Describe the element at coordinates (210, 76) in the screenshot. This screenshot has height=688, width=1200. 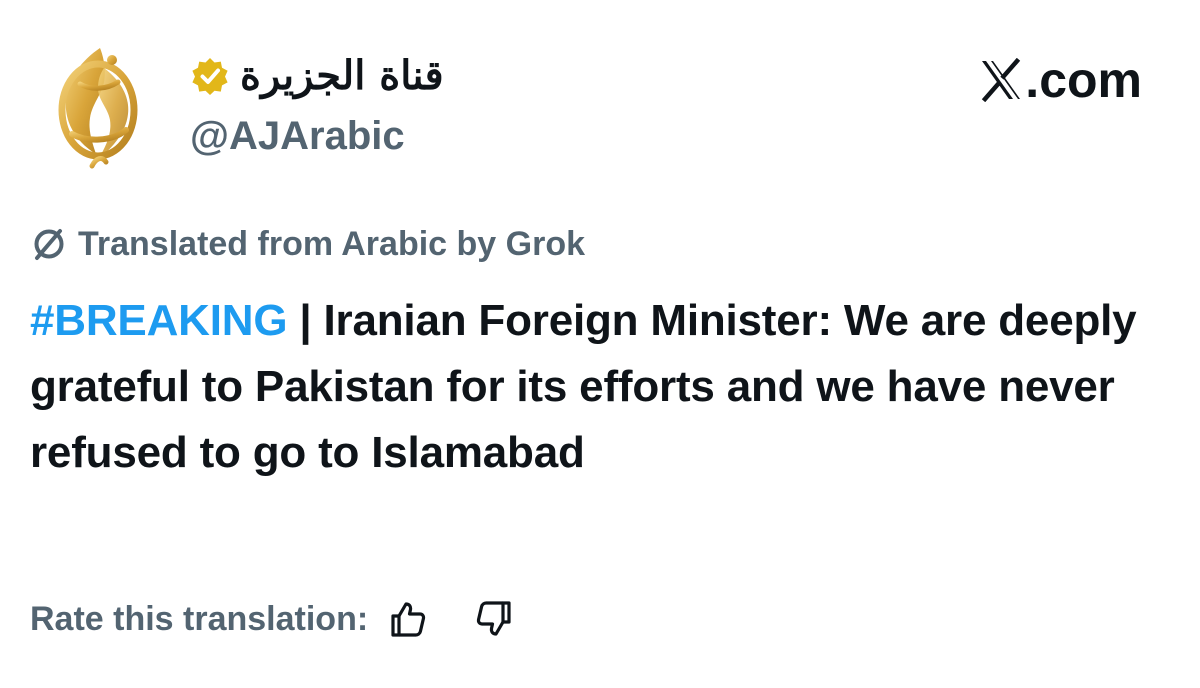
I see `verified-badge-icon` at that location.